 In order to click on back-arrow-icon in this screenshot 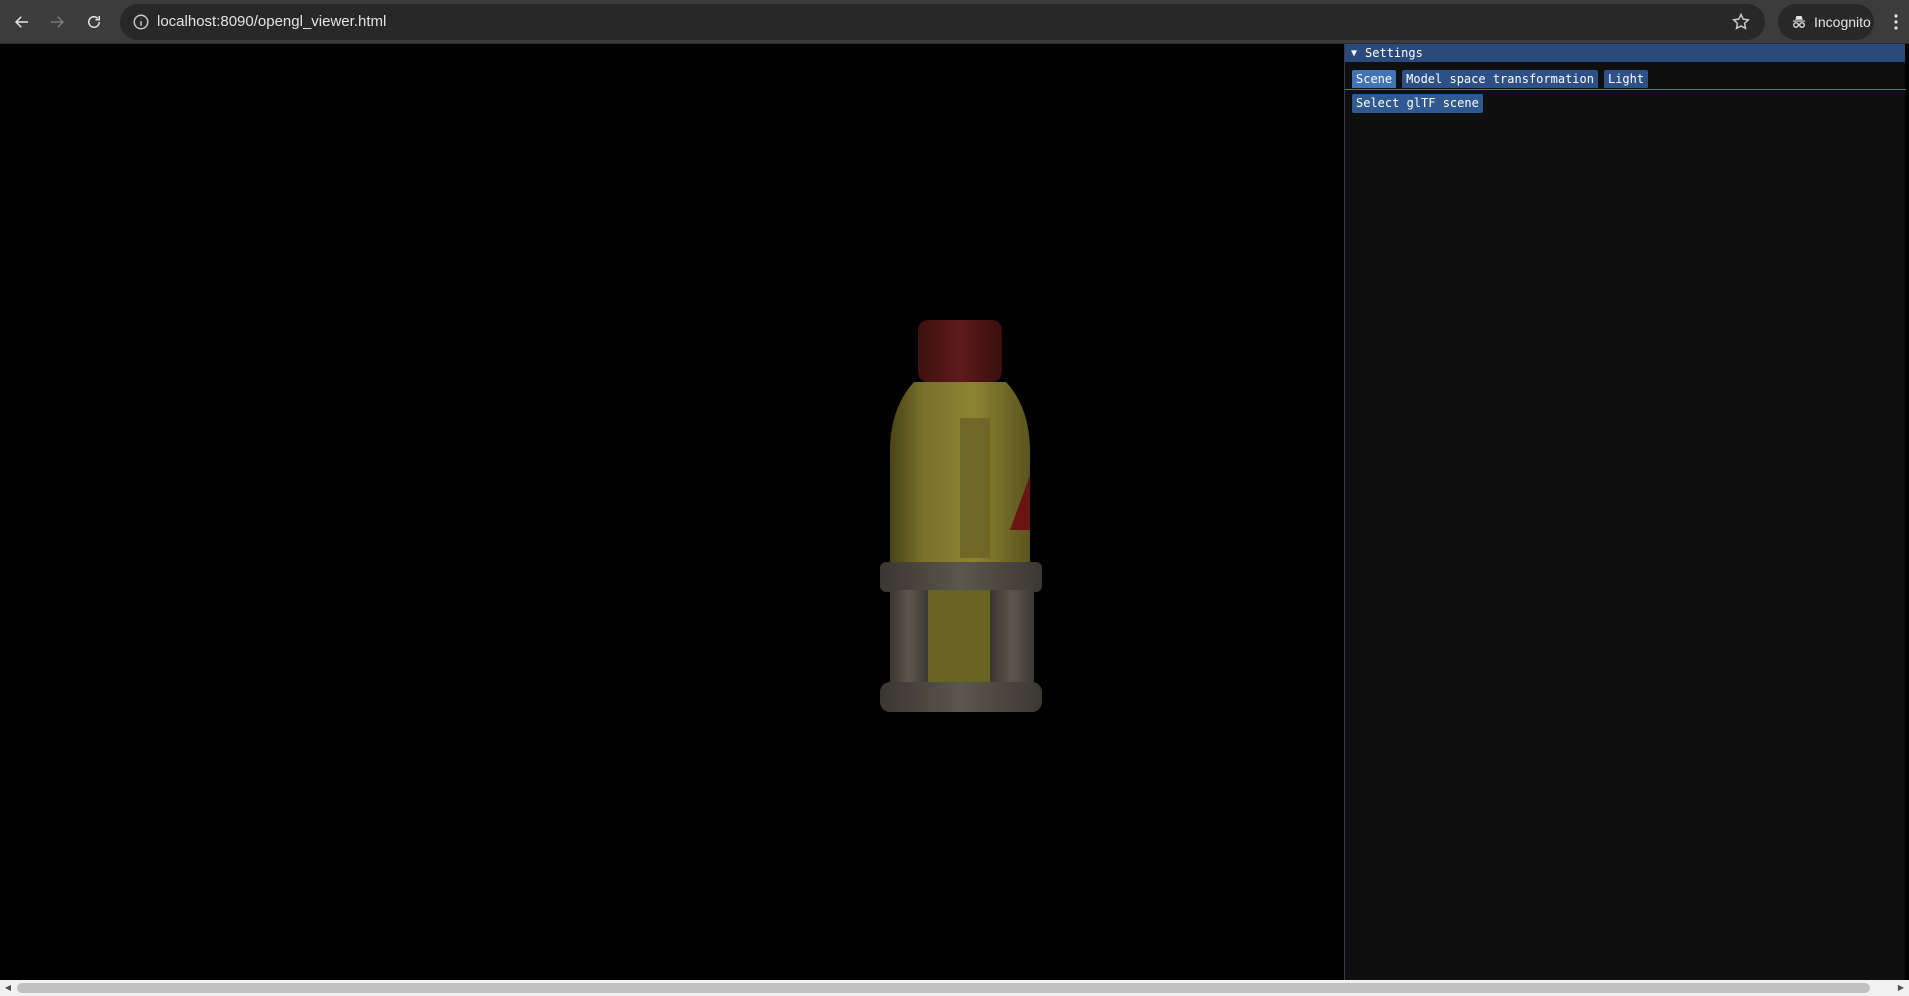, I will do `click(22, 22)`.